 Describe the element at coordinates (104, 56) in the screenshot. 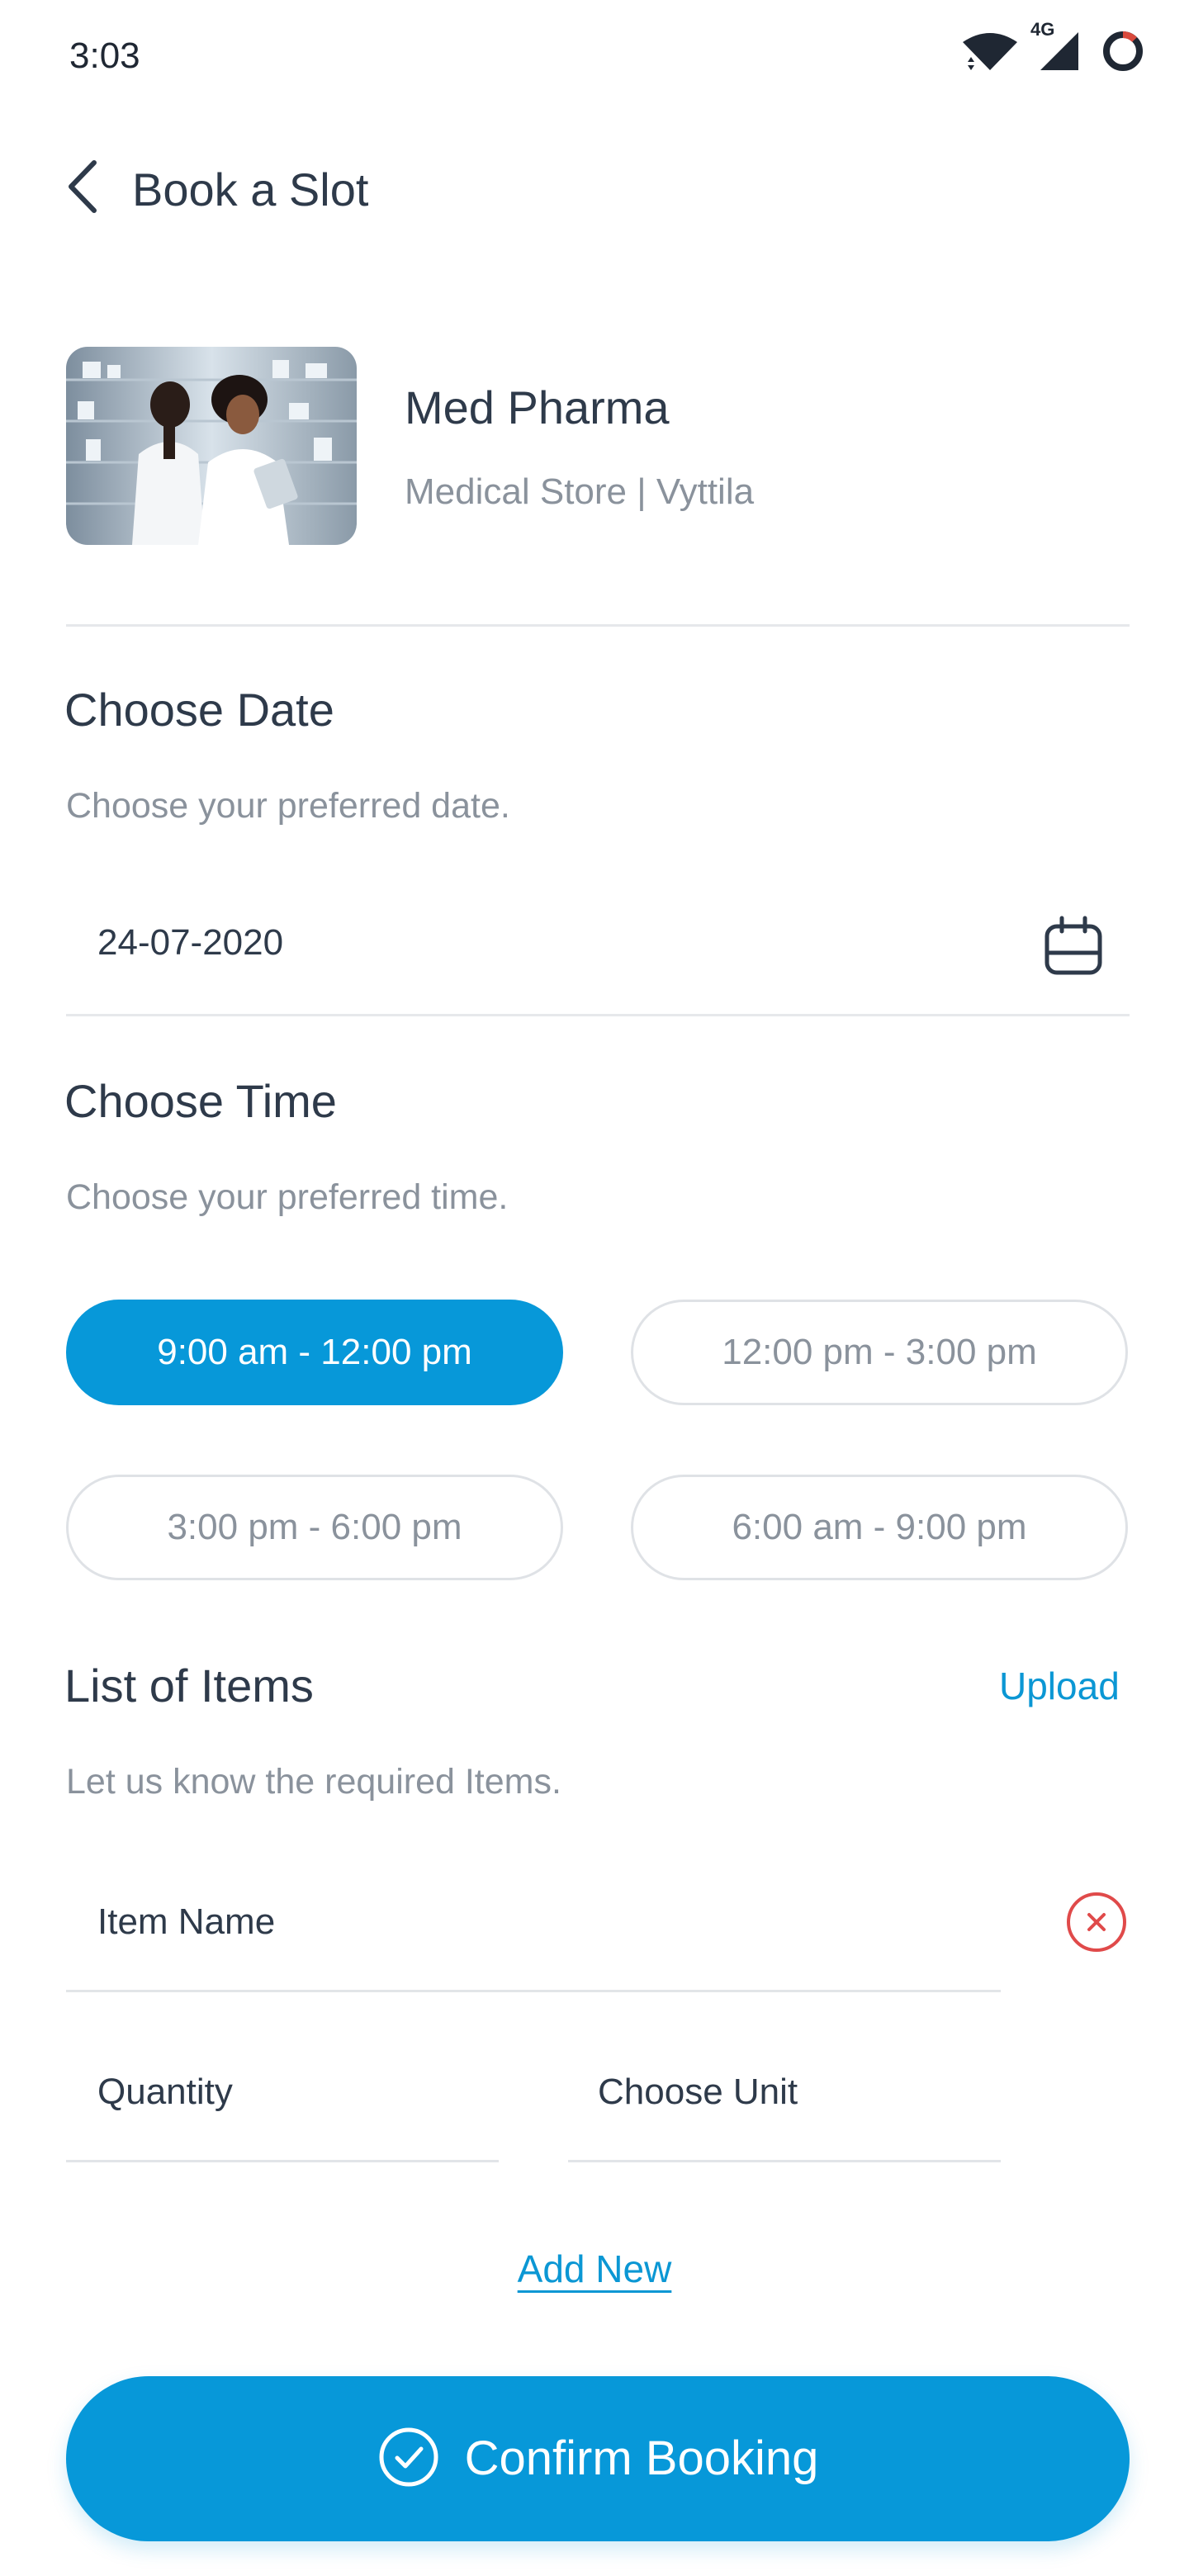

I see `status-time: 3:03` at that location.